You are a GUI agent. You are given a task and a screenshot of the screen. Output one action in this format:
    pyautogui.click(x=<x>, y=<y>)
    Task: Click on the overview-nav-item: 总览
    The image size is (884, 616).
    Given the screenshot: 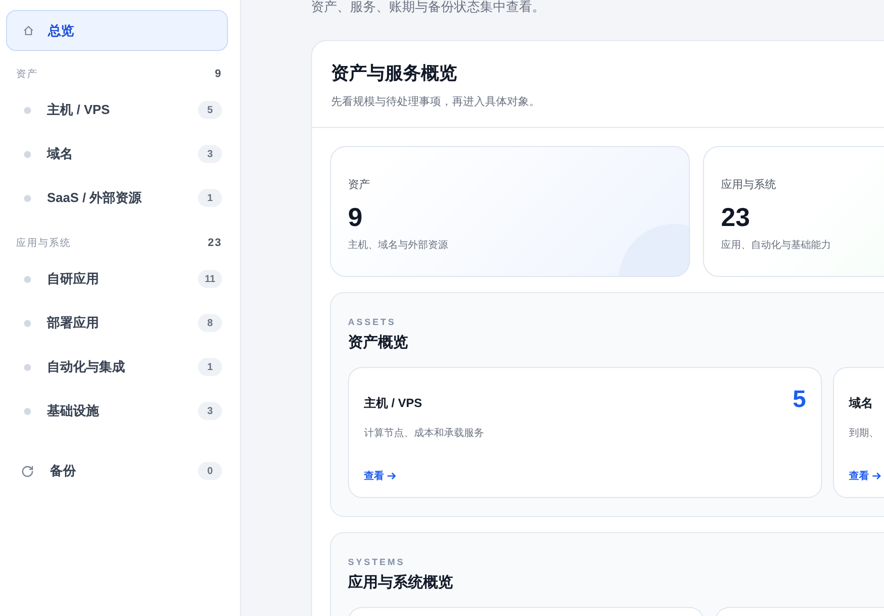 What is the action you would take?
    pyautogui.click(x=117, y=30)
    